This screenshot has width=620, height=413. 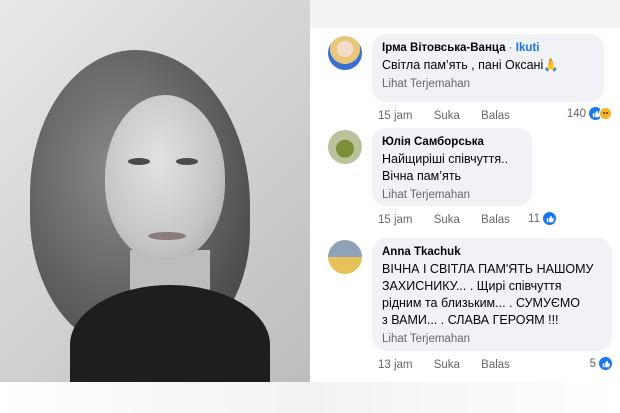 What do you see at coordinates (452, 142) in the screenshot?
I see `author-name: Юлія Самборська` at bounding box center [452, 142].